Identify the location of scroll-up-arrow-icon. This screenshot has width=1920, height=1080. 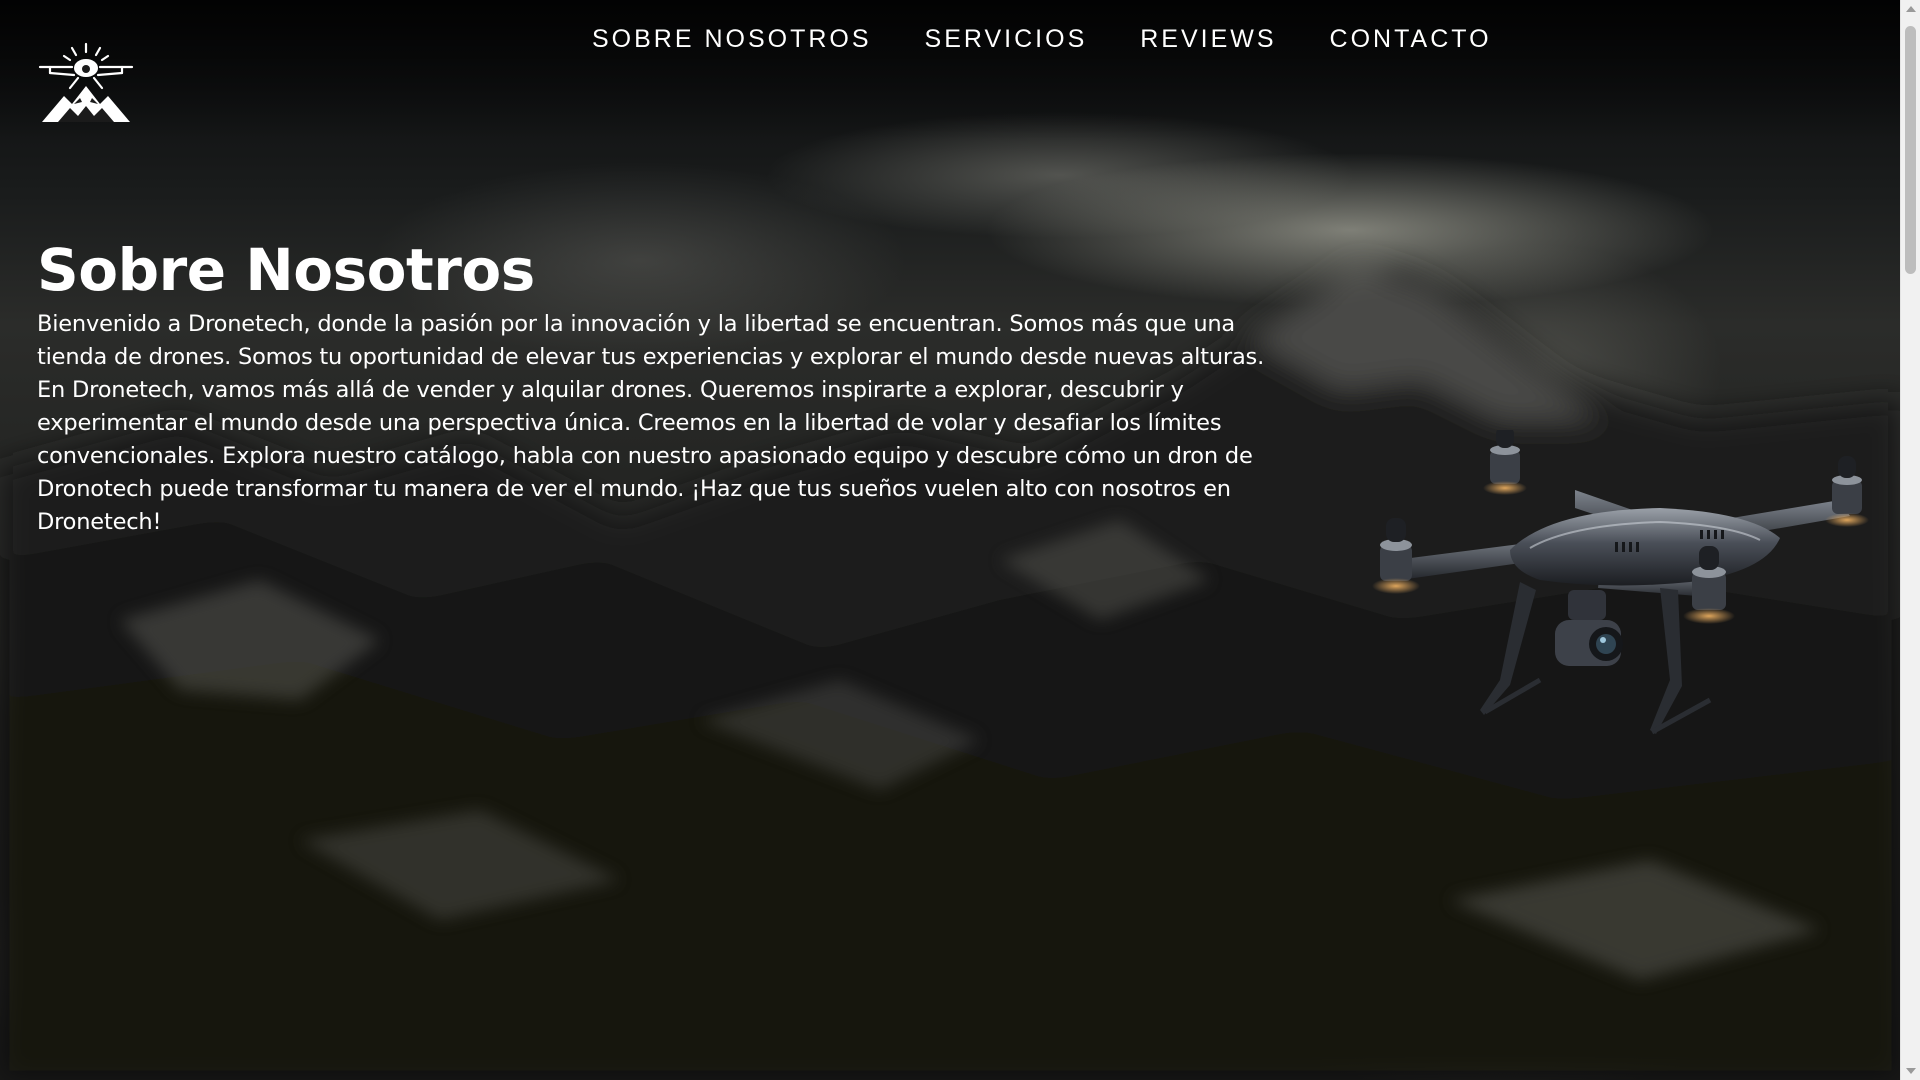
(1911, 9).